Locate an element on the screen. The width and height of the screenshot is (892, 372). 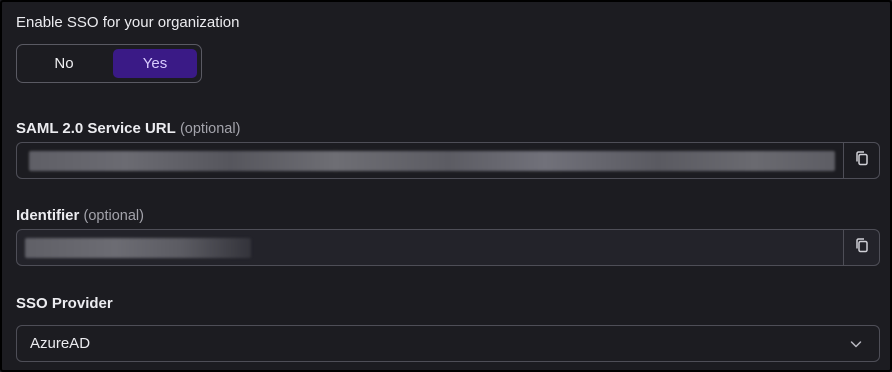
identifier-copy-button is located at coordinates (861, 247).